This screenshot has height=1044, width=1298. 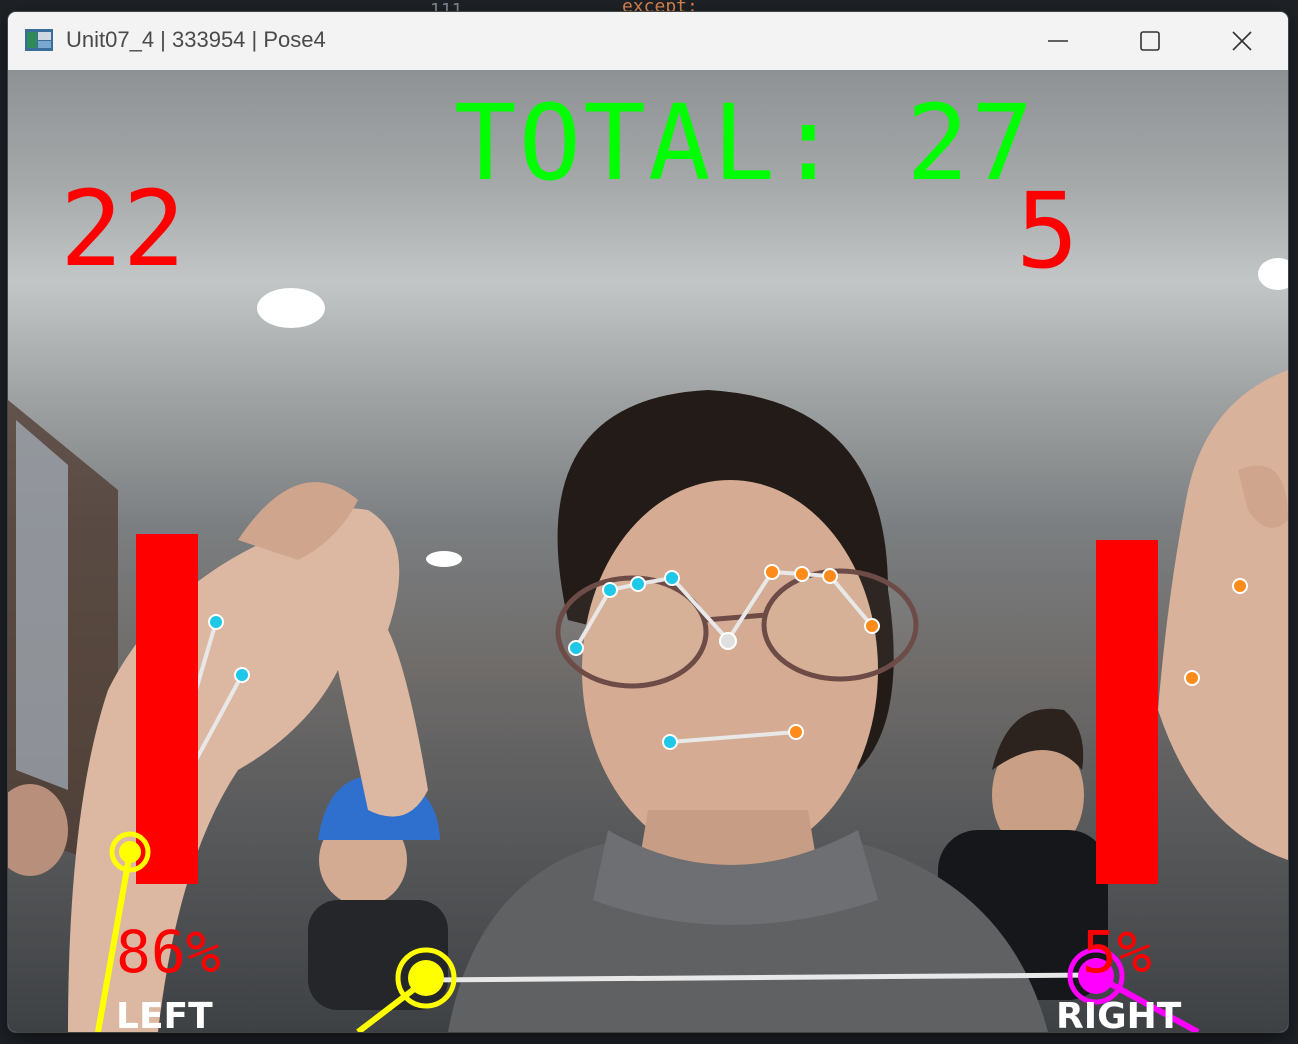 I want to click on keypoint-right-wrist, so click(x=1240, y=586).